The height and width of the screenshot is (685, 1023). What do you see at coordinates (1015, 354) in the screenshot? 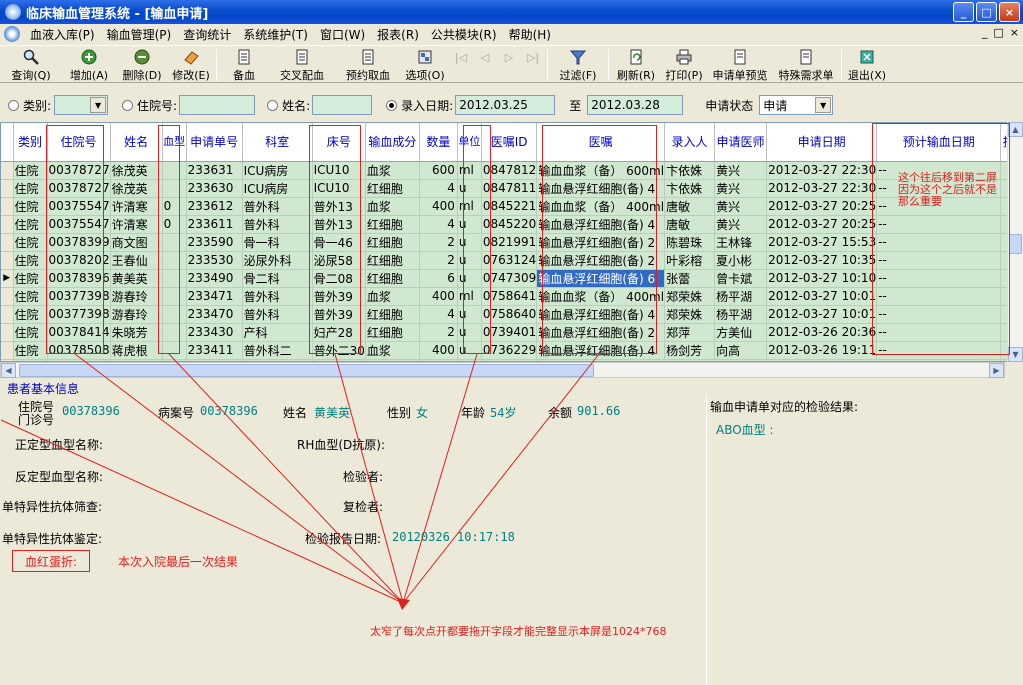
I see `scroll-down-icon: ▼` at bounding box center [1015, 354].